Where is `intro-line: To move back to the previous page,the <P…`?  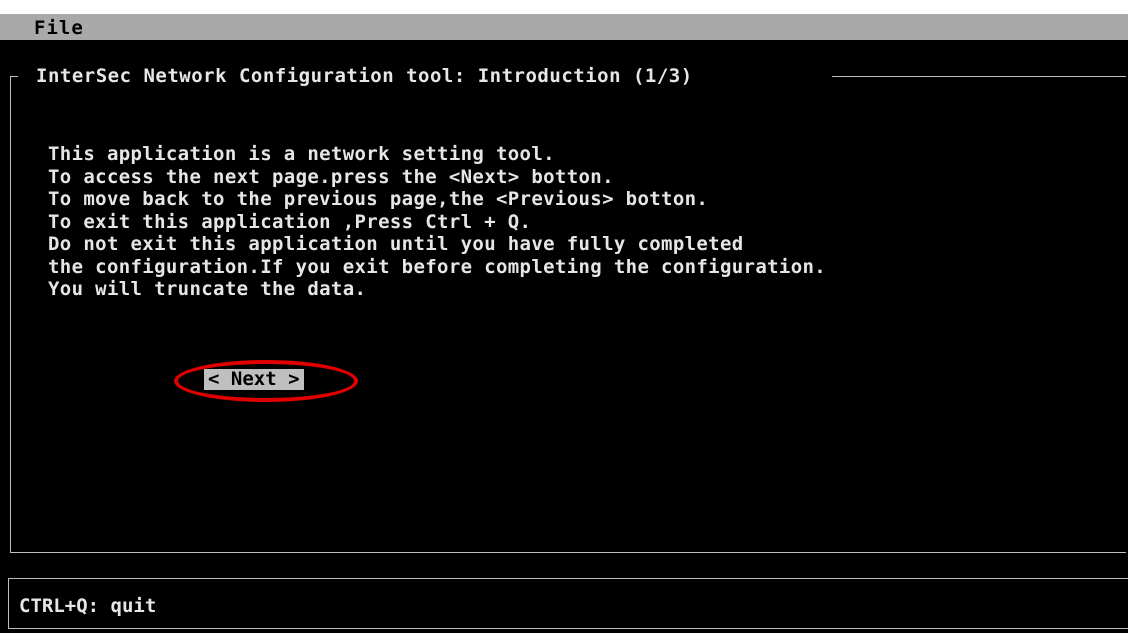
intro-line: To move back to the previous page,the <P… is located at coordinates (378, 199).